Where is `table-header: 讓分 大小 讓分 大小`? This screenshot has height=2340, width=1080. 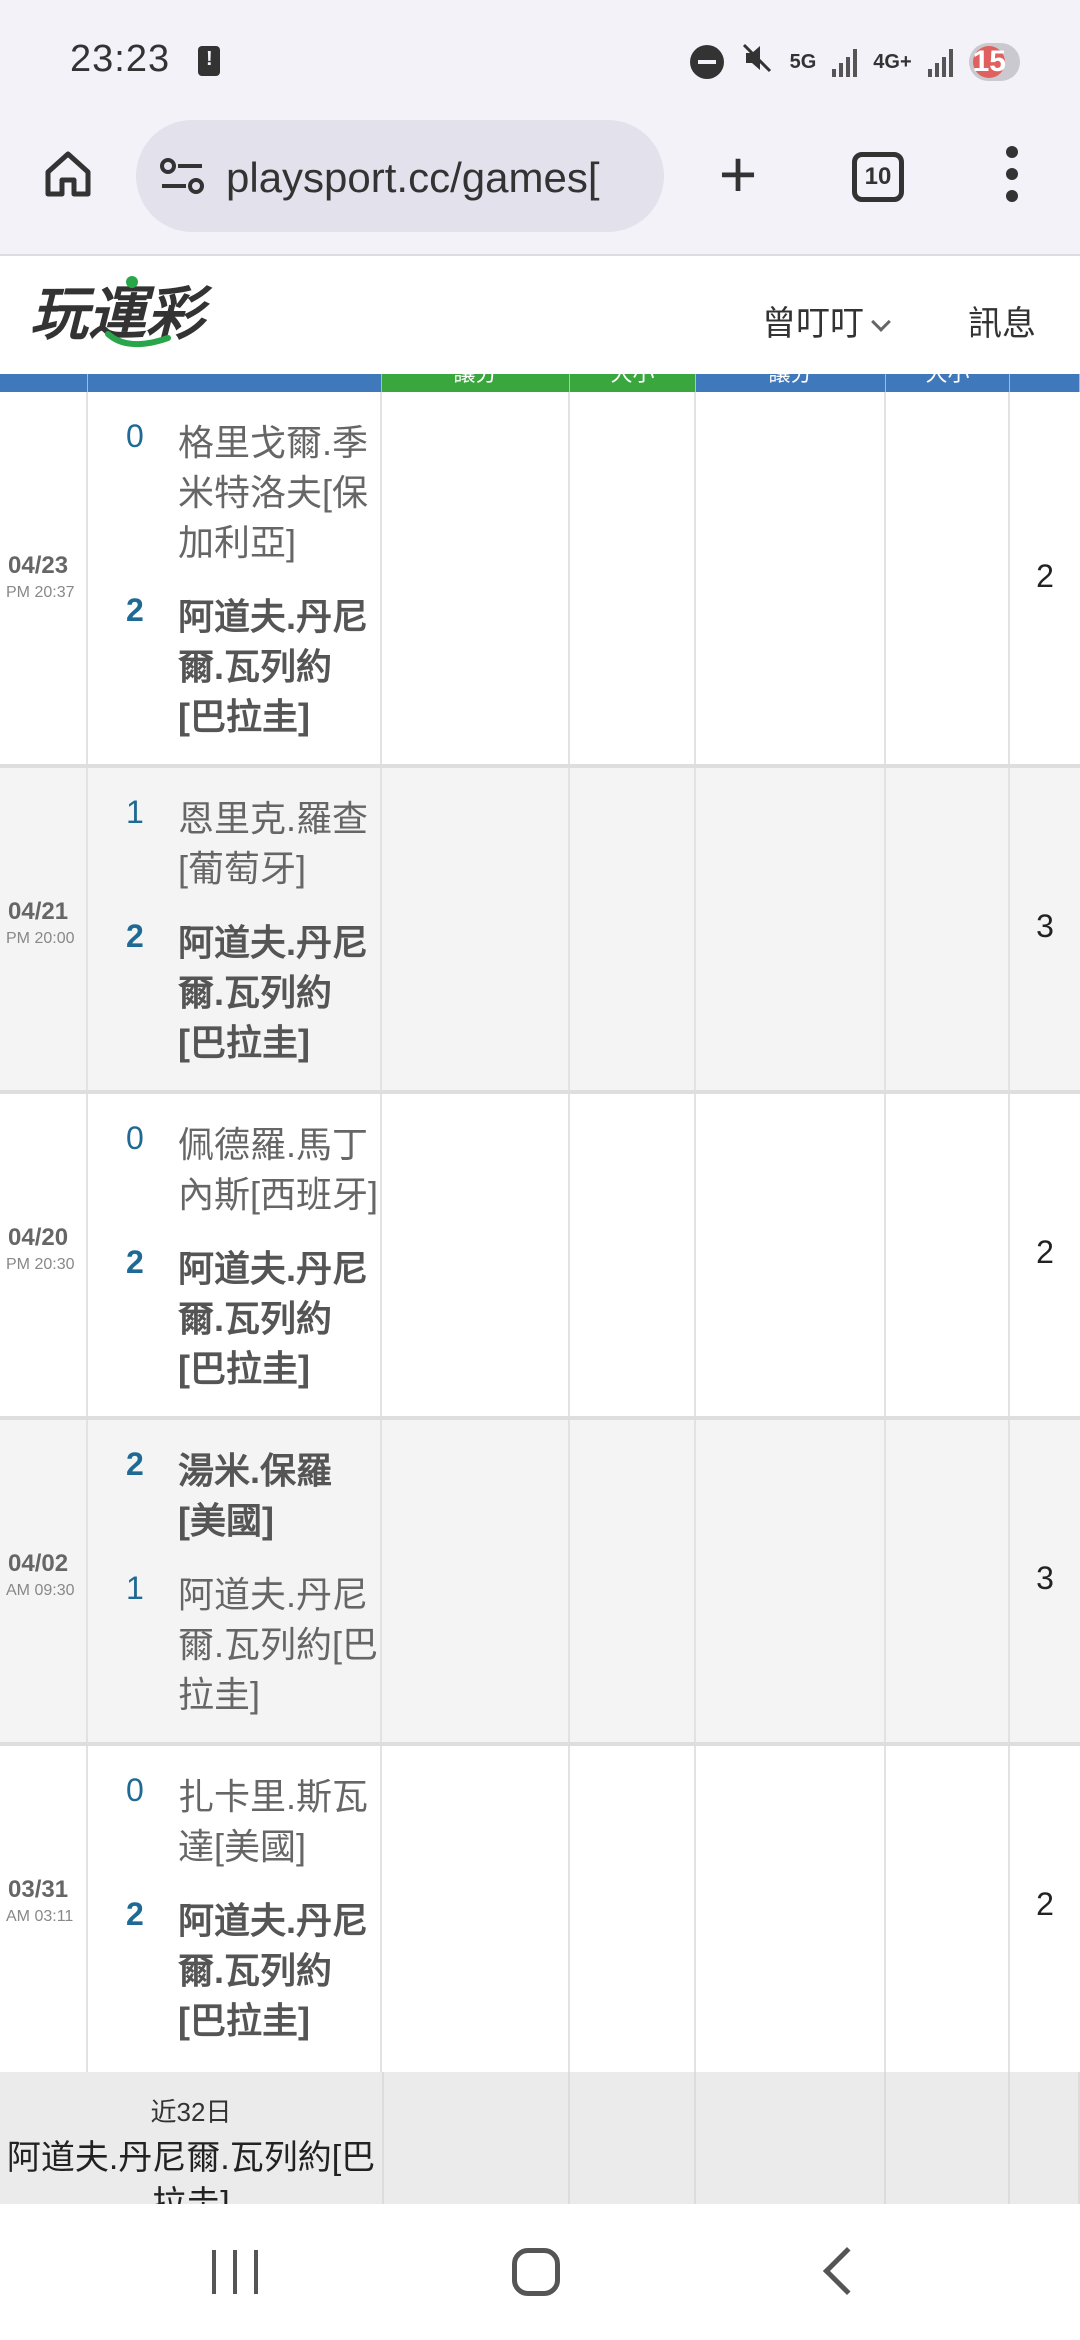 table-header: 讓分 大小 讓分 大小 is located at coordinates (540, 383).